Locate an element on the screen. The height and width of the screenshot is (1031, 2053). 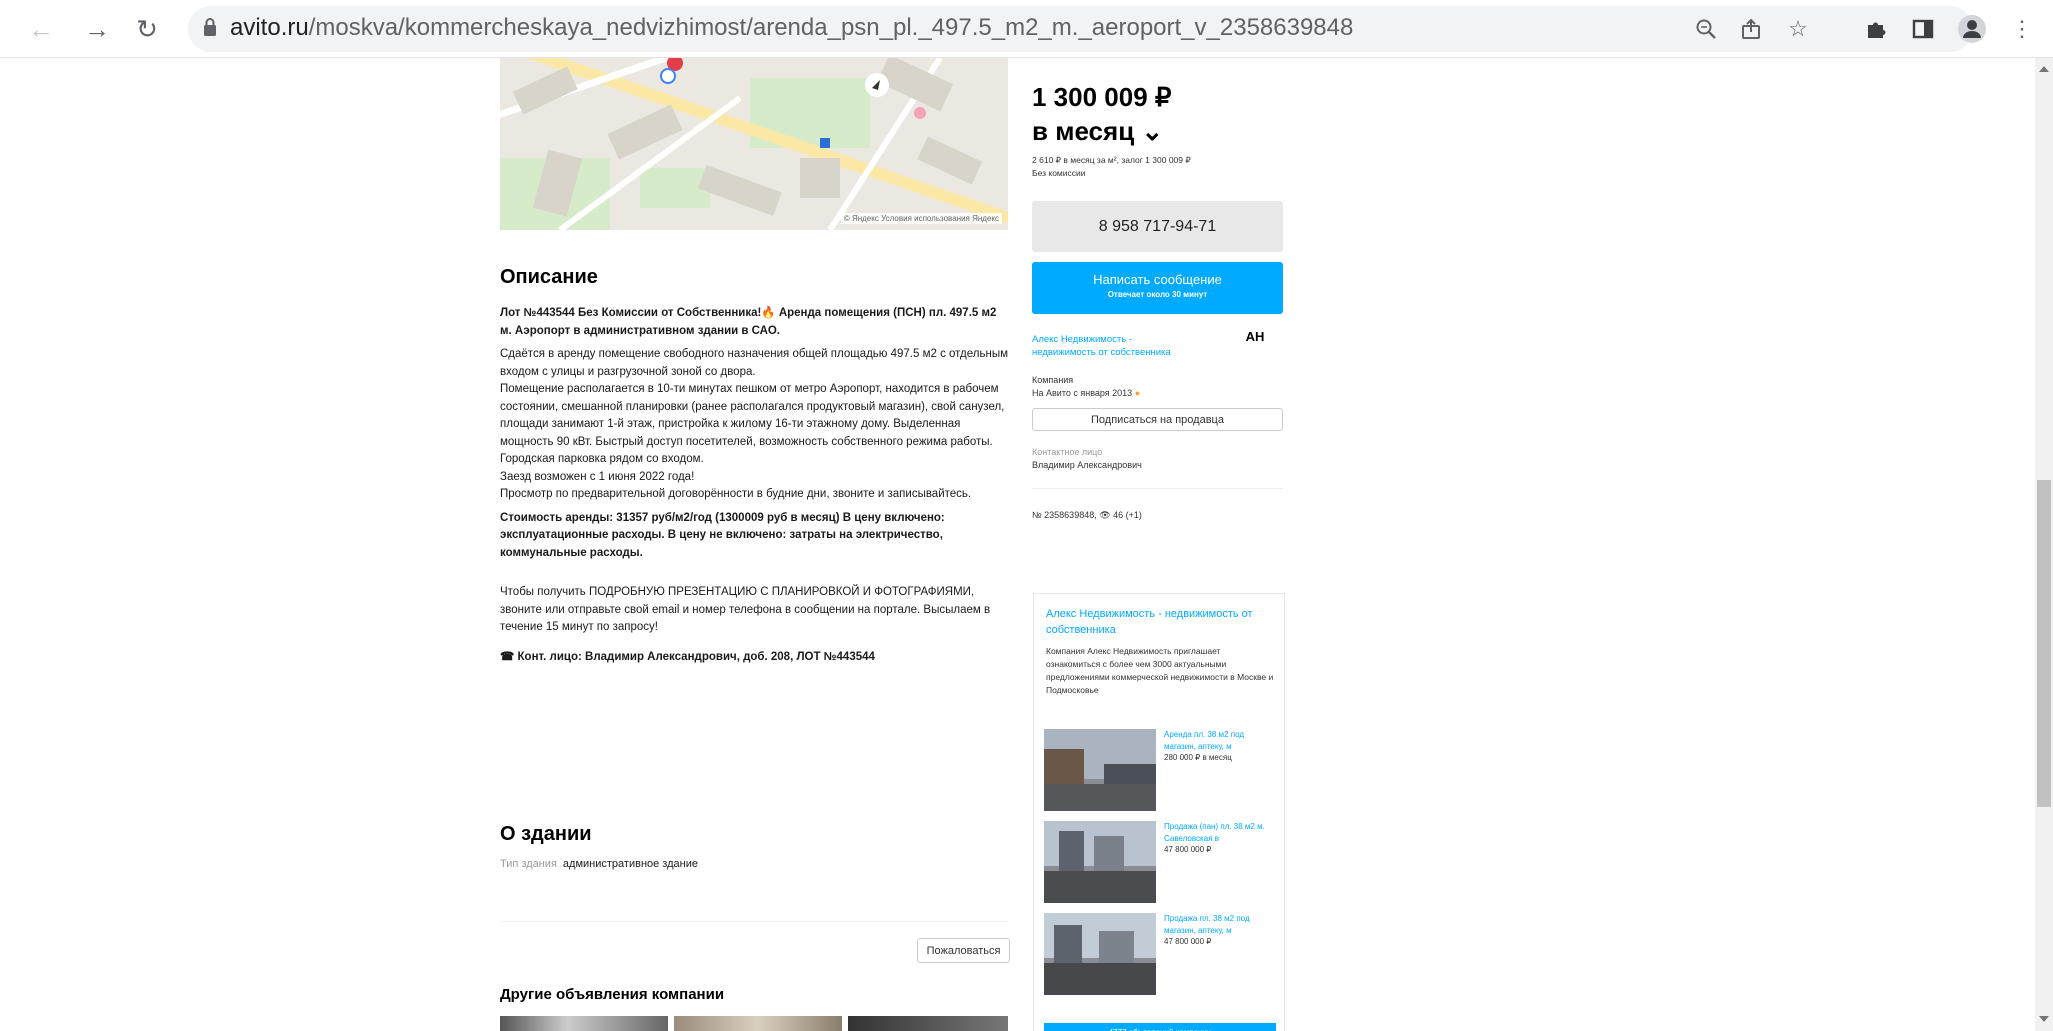
forward-icon: → is located at coordinates (97, 29).